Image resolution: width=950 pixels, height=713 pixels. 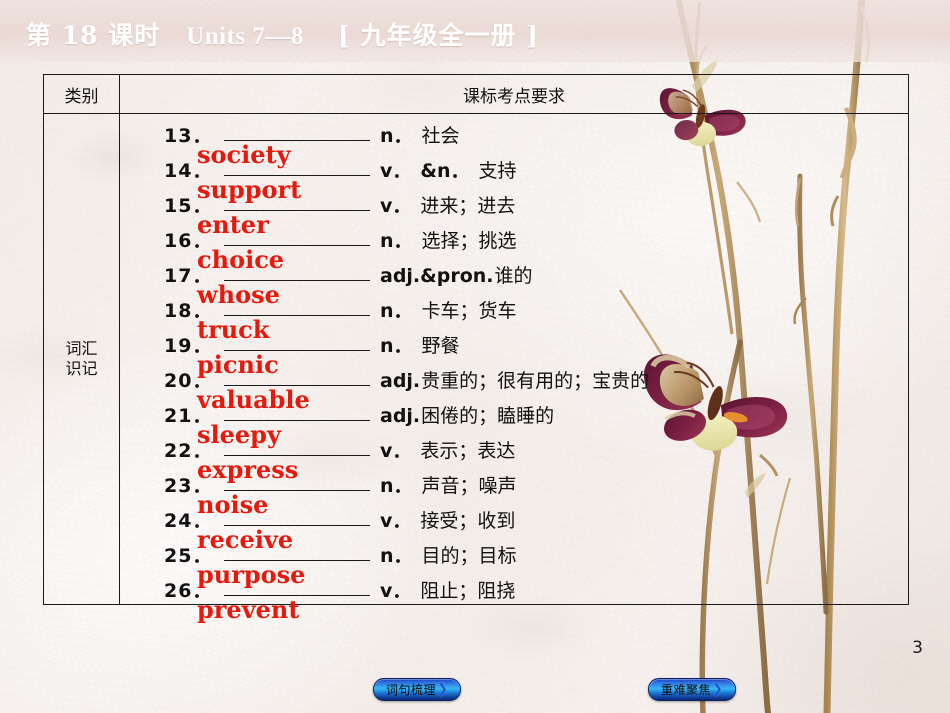 I want to click on vocabulary-chinese-meaning: 阻止；阻挠, so click(x=468, y=591).